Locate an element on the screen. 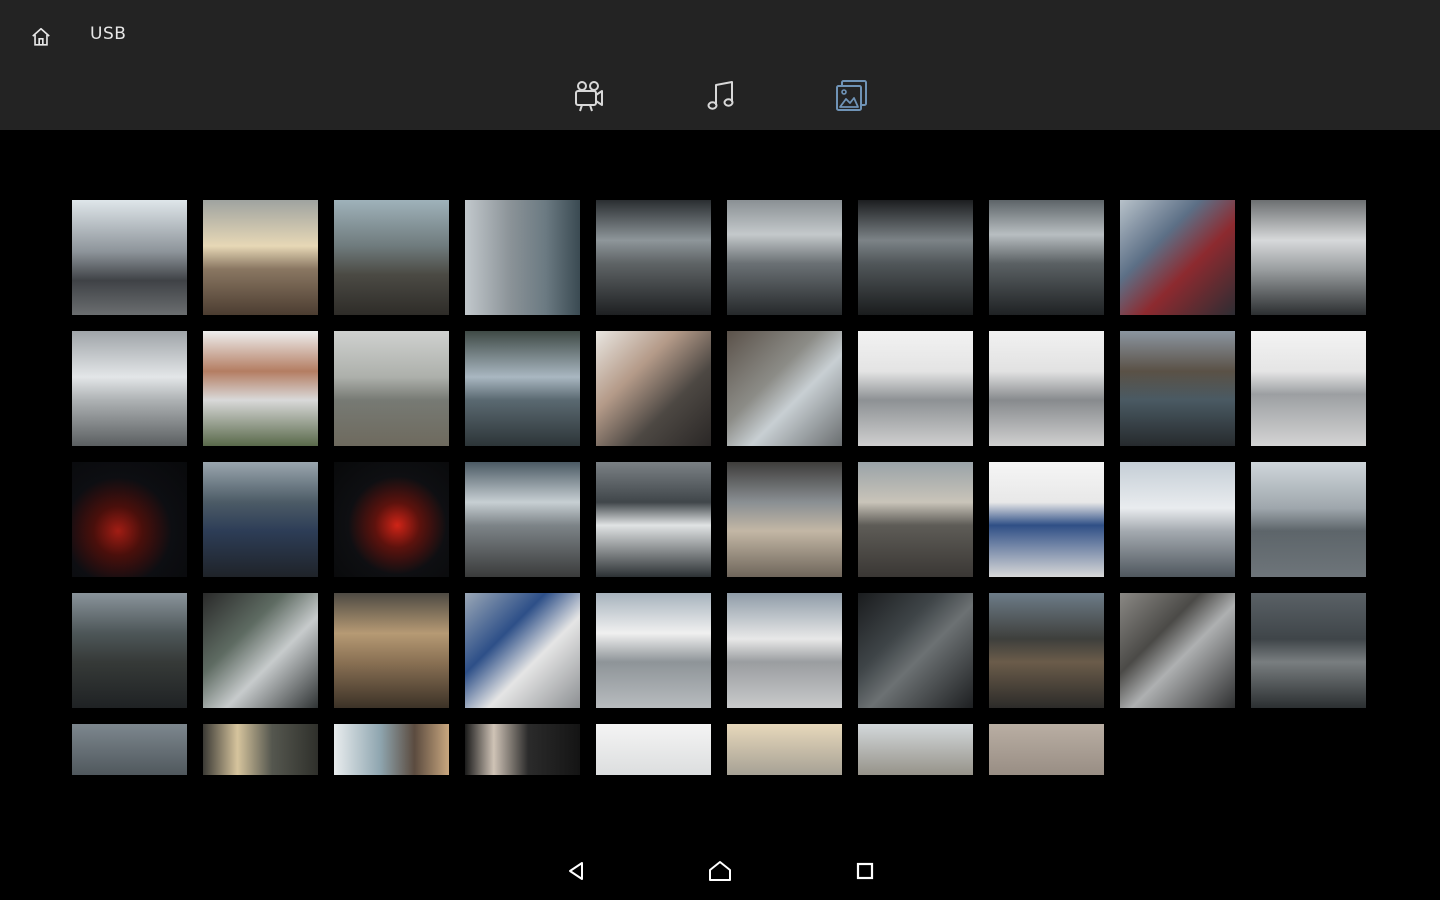 The width and height of the screenshot is (1440, 900). back-triangle-icon is located at coordinates (576, 871).